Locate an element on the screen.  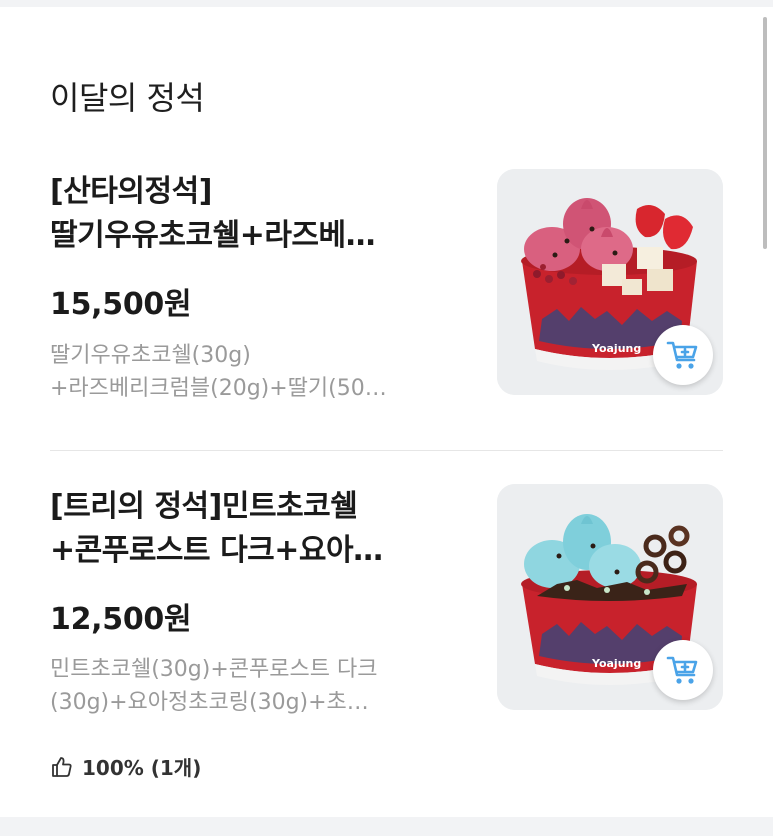
scrollbar is located at coordinates (765, 133).